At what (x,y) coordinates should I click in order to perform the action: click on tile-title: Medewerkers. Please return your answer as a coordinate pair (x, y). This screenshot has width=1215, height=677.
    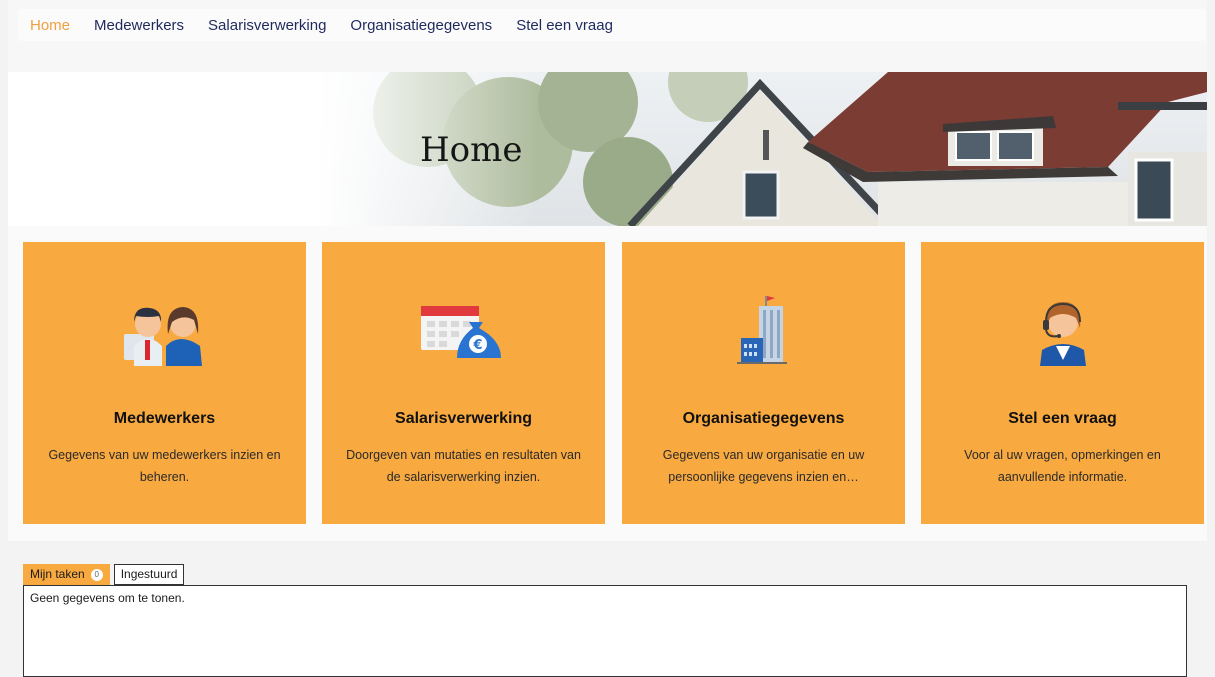
    Looking at the image, I should click on (164, 418).